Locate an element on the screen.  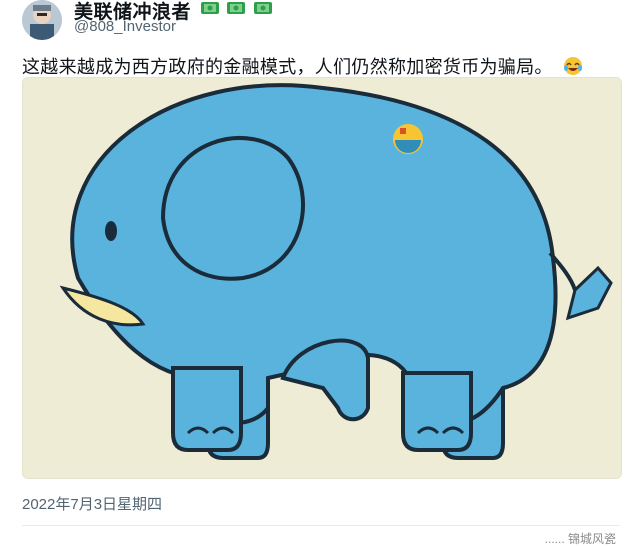
avatar is located at coordinates (42, 20).